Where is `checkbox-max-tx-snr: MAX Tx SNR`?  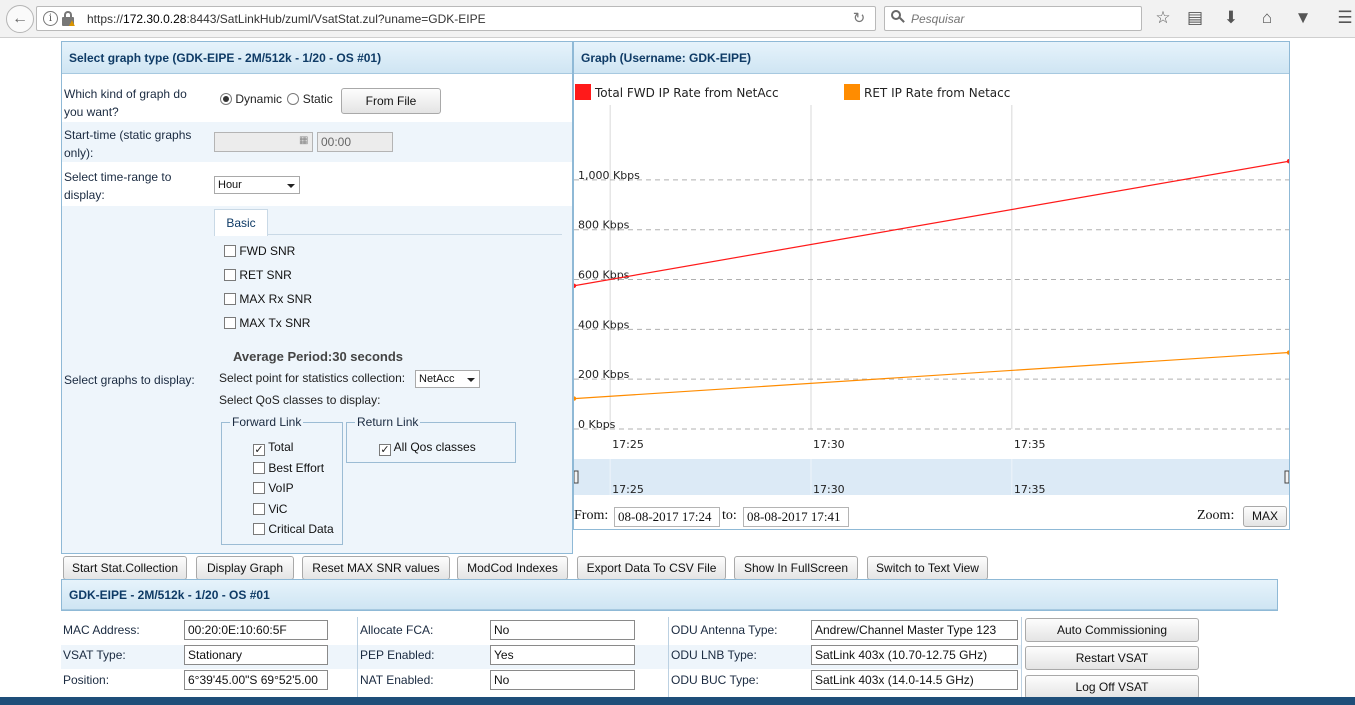
checkbox-max-tx-snr: MAX Tx SNR is located at coordinates (267, 323).